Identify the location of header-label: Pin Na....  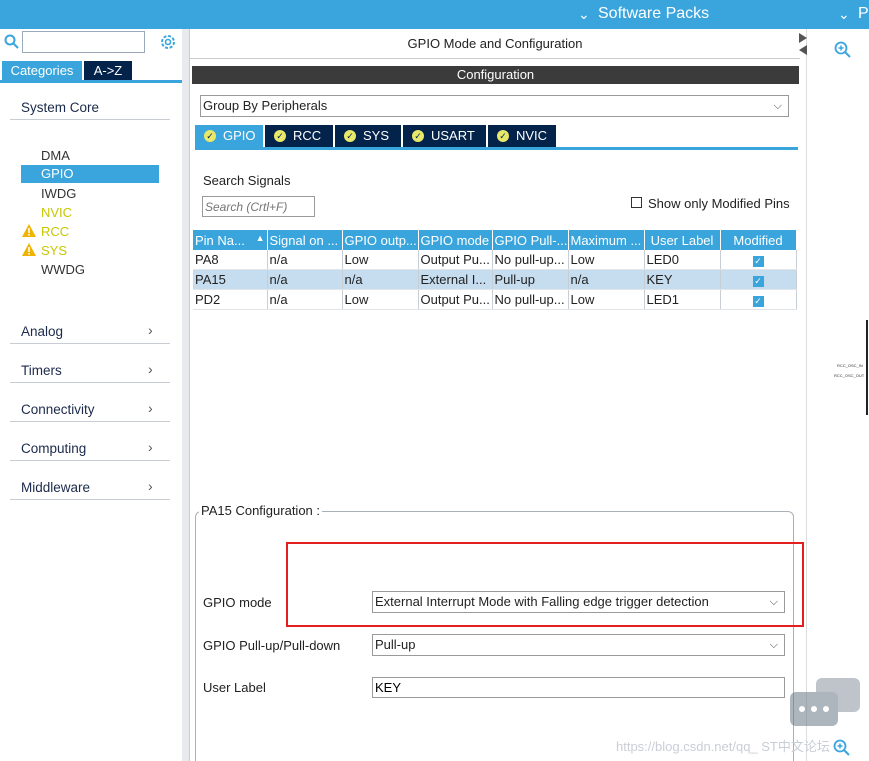
(220, 240).